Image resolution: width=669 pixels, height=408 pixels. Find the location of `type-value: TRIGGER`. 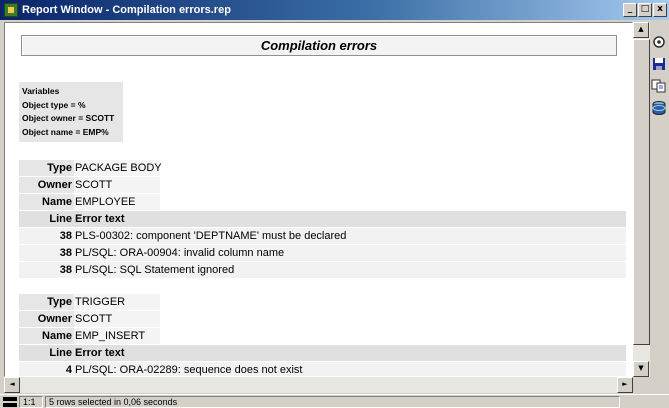

type-value: TRIGGER is located at coordinates (117, 302).